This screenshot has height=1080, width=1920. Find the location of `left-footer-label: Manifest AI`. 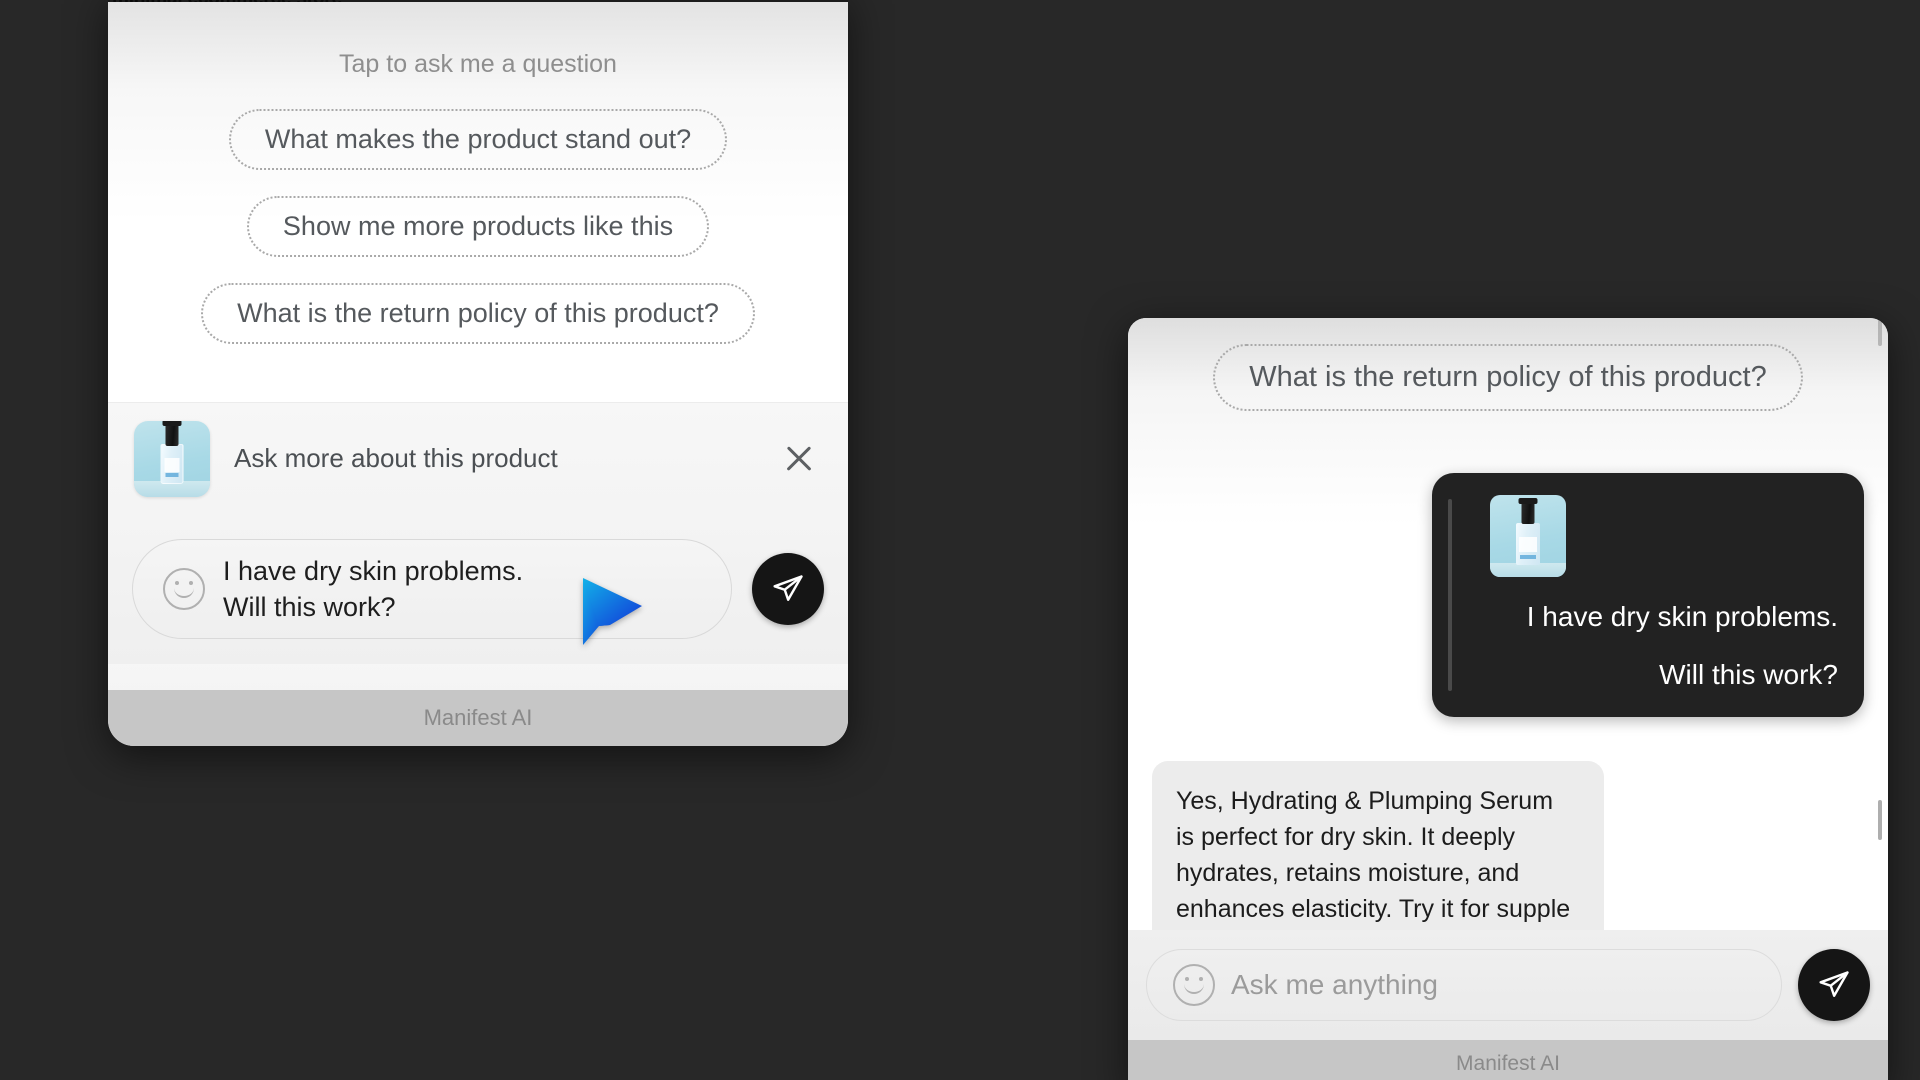

left-footer-label: Manifest AI is located at coordinates (478, 717).